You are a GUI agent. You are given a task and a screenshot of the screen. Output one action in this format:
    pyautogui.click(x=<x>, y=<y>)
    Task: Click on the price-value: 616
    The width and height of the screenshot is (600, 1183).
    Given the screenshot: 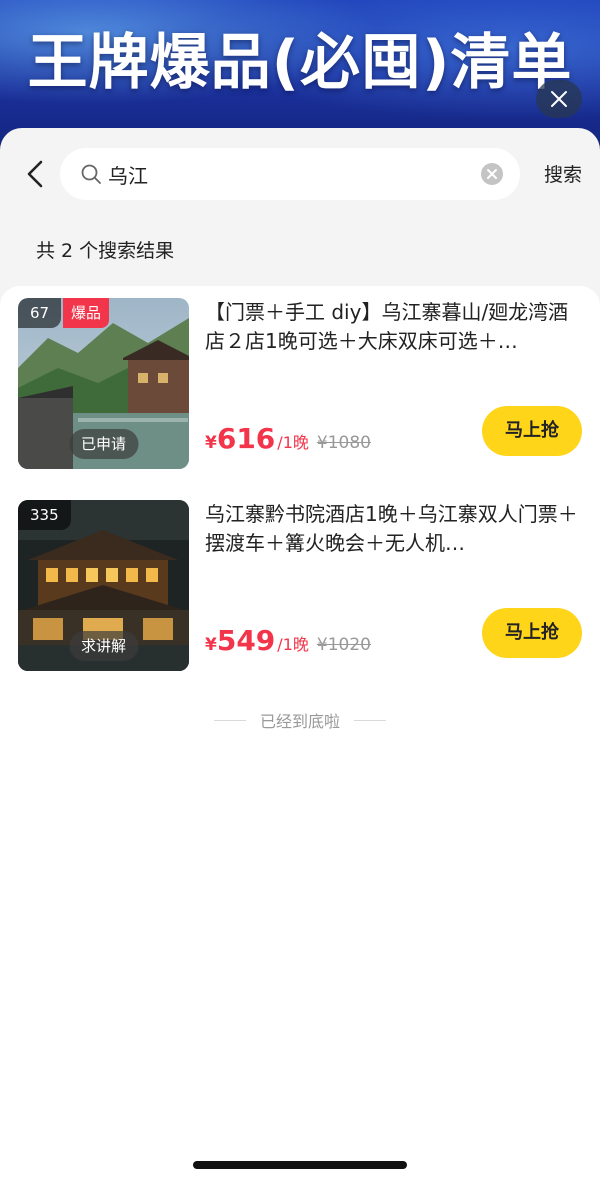 What is the action you would take?
    pyautogui.click(x=246, y=438)
    